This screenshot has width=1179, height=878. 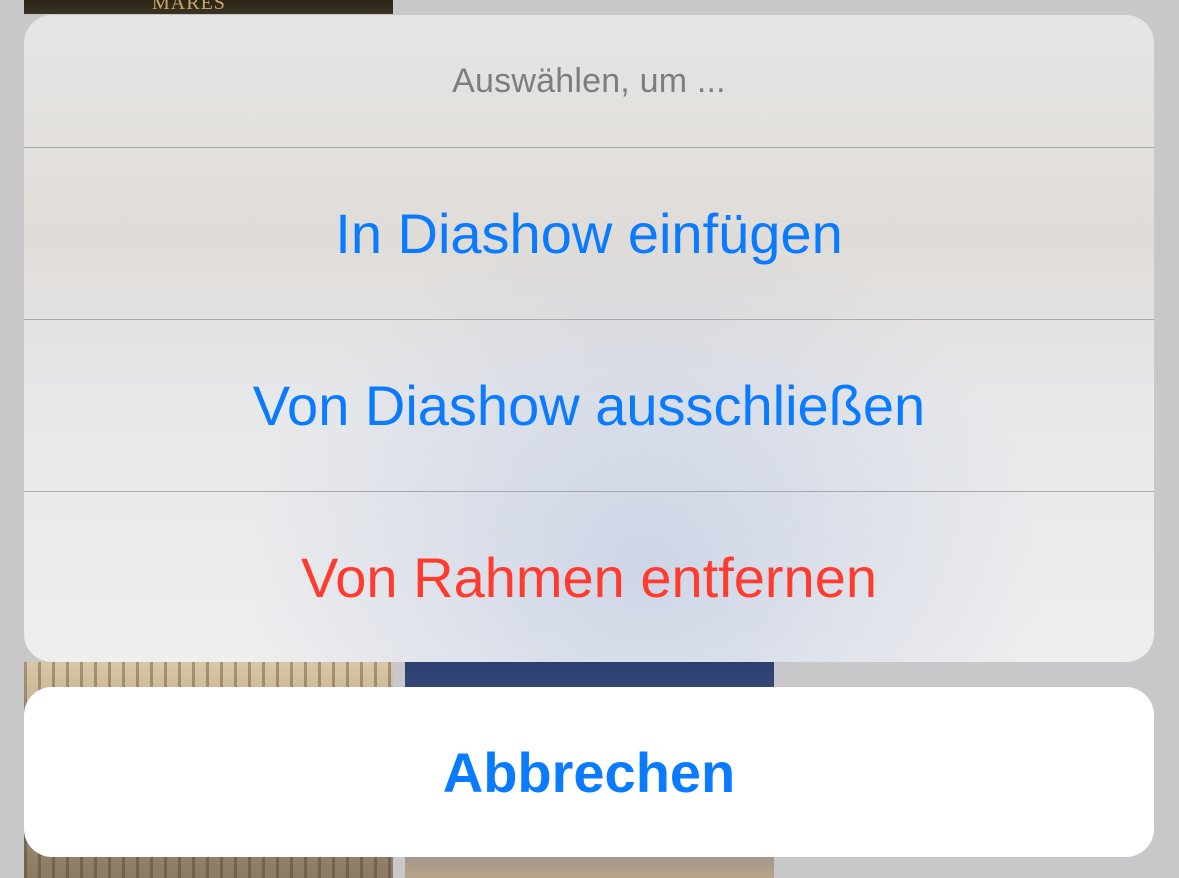 I want to click on photo-thumbnail: MARES, so click(x=208, y=7).